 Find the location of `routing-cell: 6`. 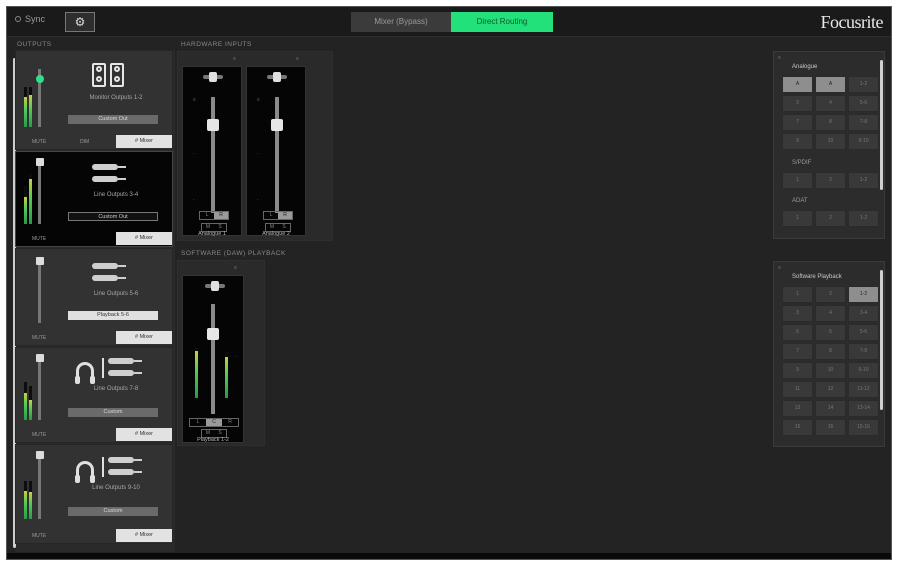

routing-cell: 6 is located at coordinates (830, 332).